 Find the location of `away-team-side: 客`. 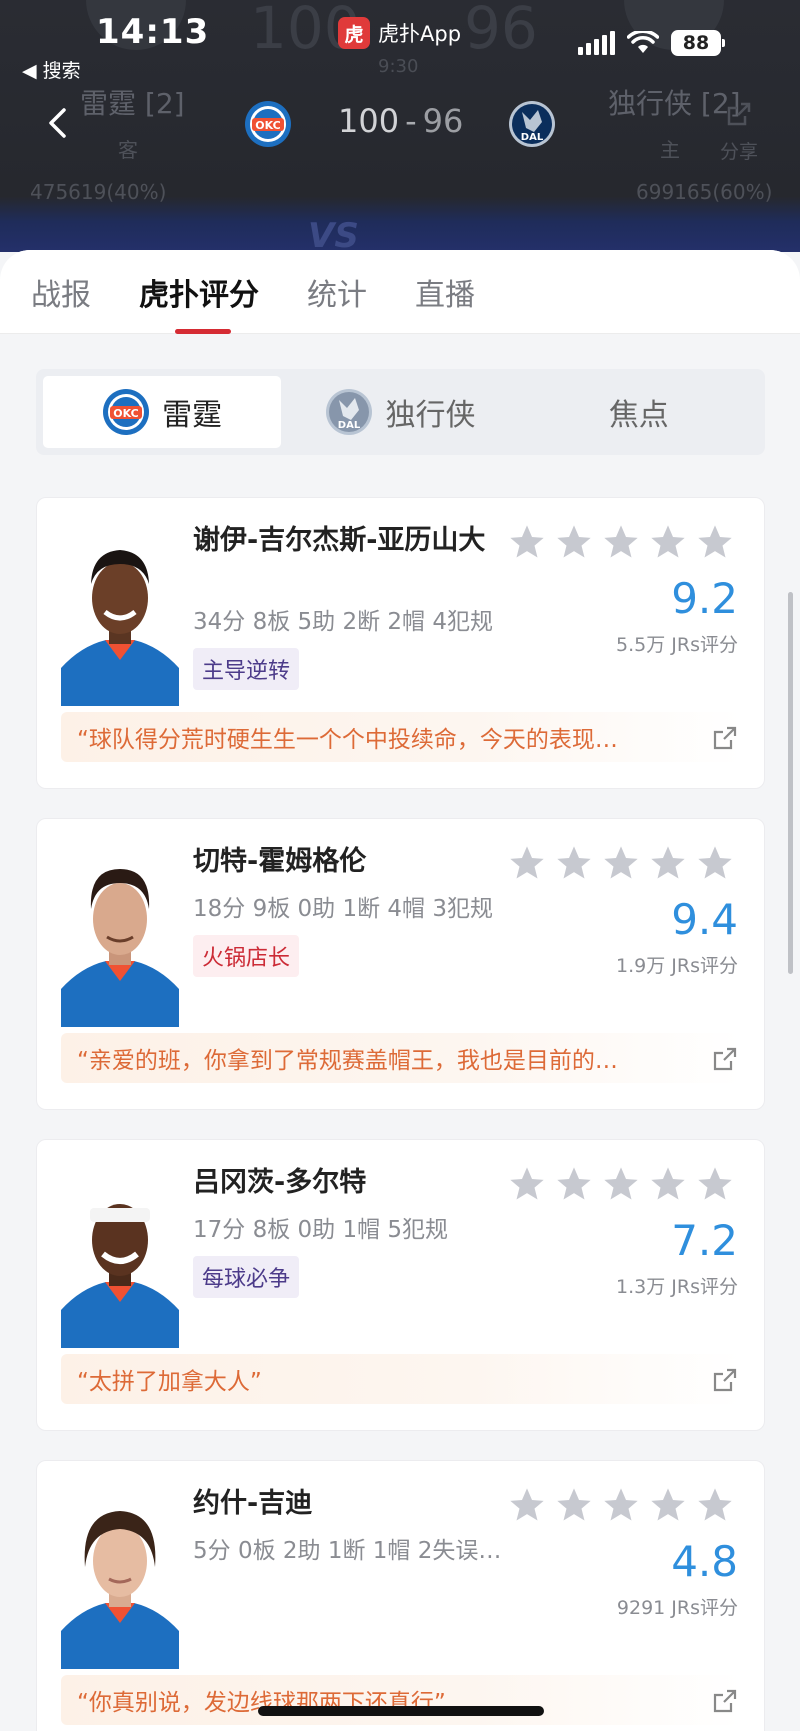

away-team-side: 客 is located at coordinates (128, 150).